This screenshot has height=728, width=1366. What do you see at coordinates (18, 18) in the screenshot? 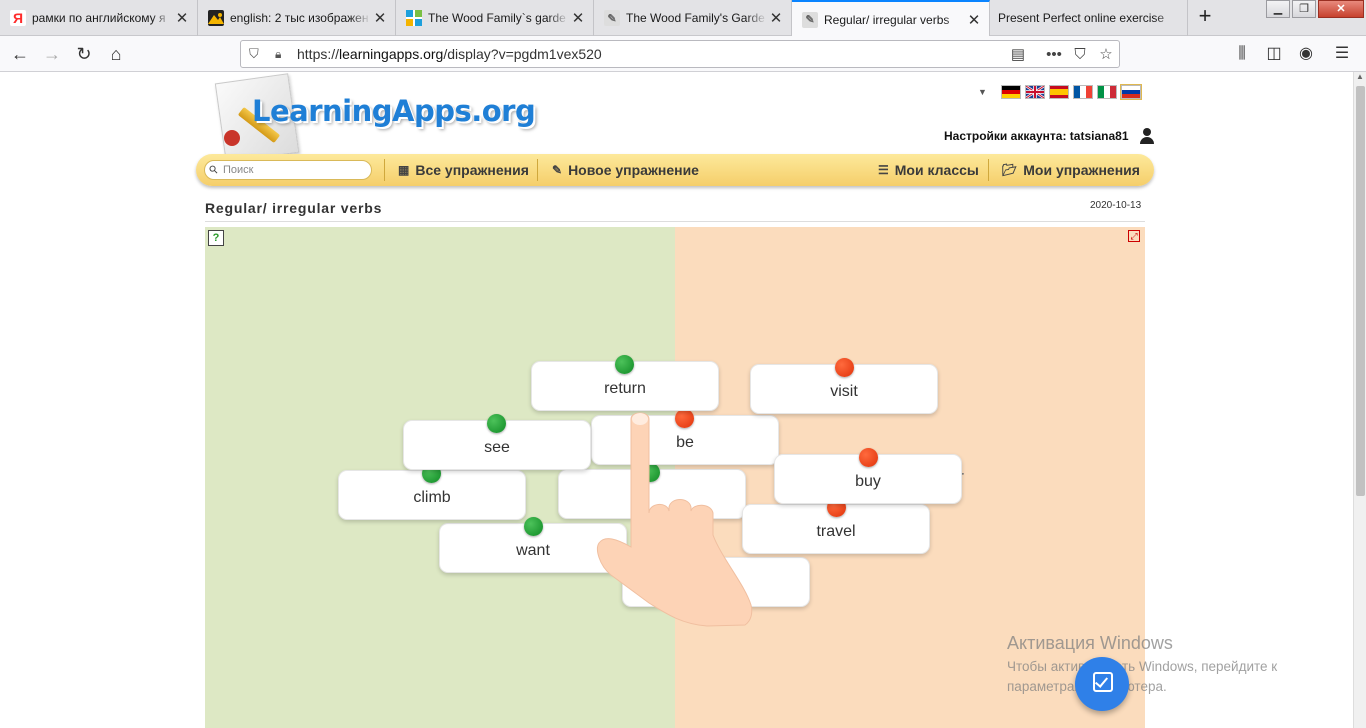
I see `yandex-icon: Я` at bounding box center [18, 18].